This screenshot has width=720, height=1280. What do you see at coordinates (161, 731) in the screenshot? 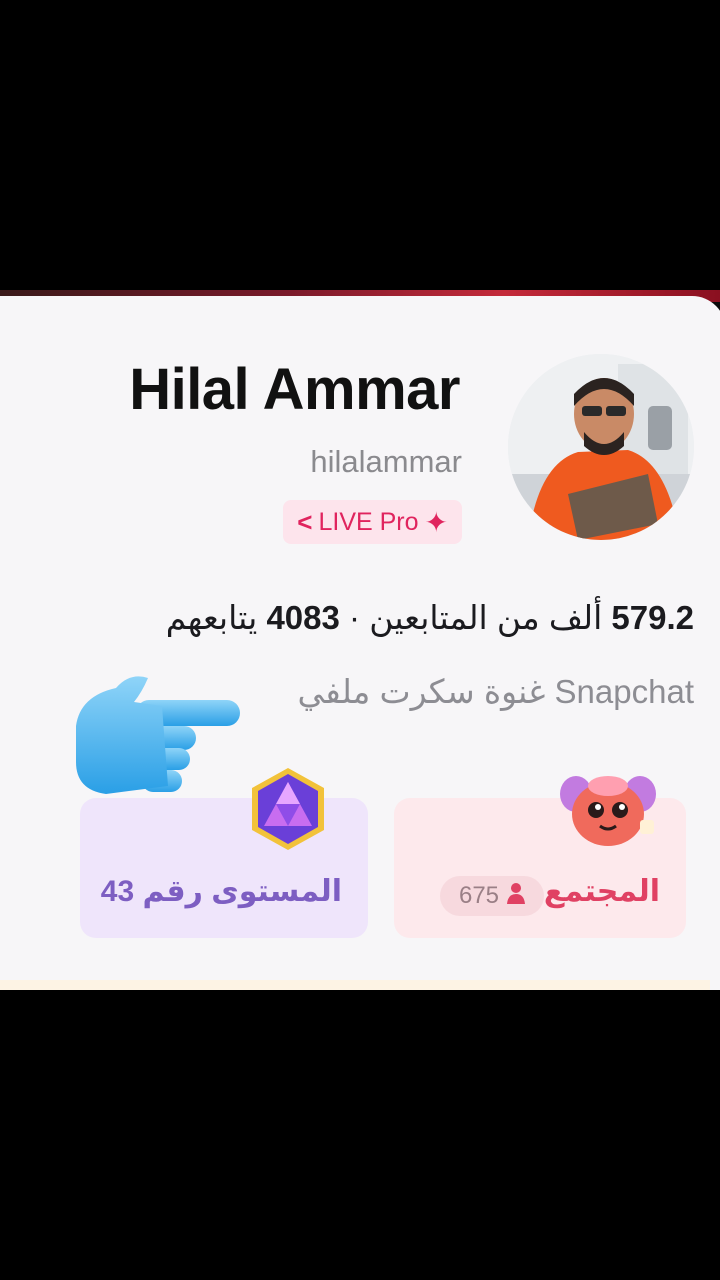
I see `pointing-hand-icon` at bounding box center [161, 731].